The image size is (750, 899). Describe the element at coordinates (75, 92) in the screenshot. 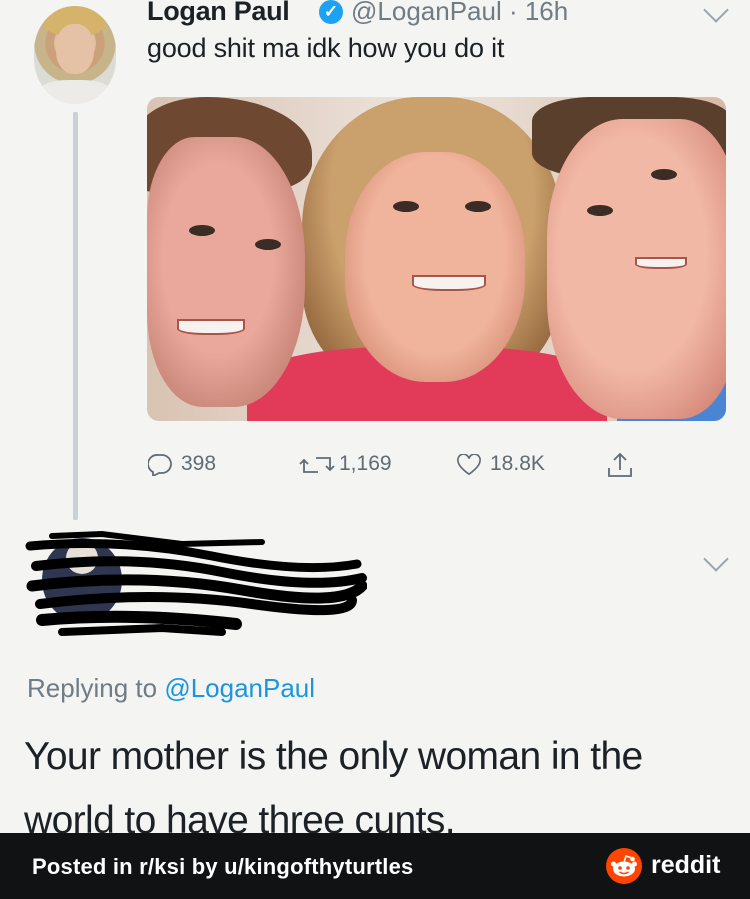

I see `avatar-shirt` at that location.